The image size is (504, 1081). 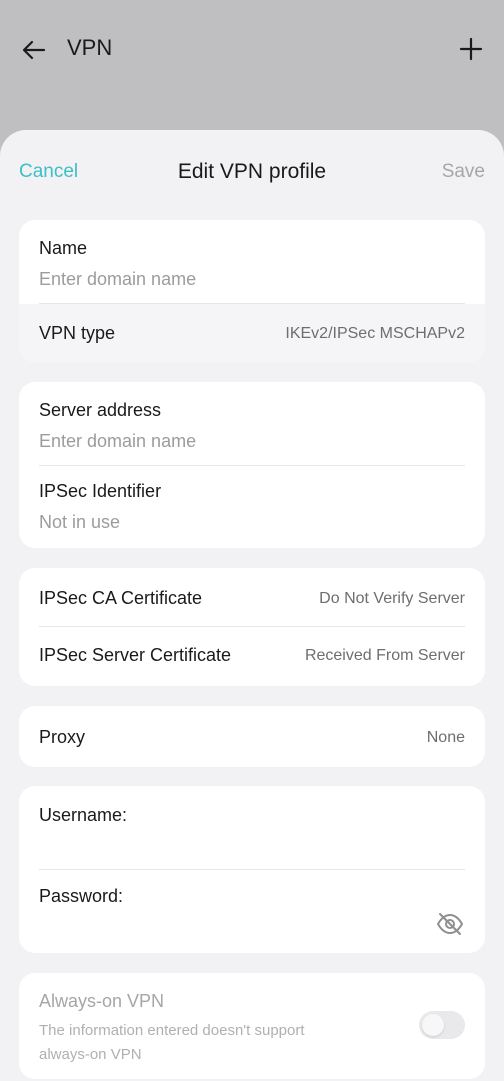 I want to click on vpn-type-value: IKEv2/IPSec MSCHAPv2, so click(x=375, y=333).